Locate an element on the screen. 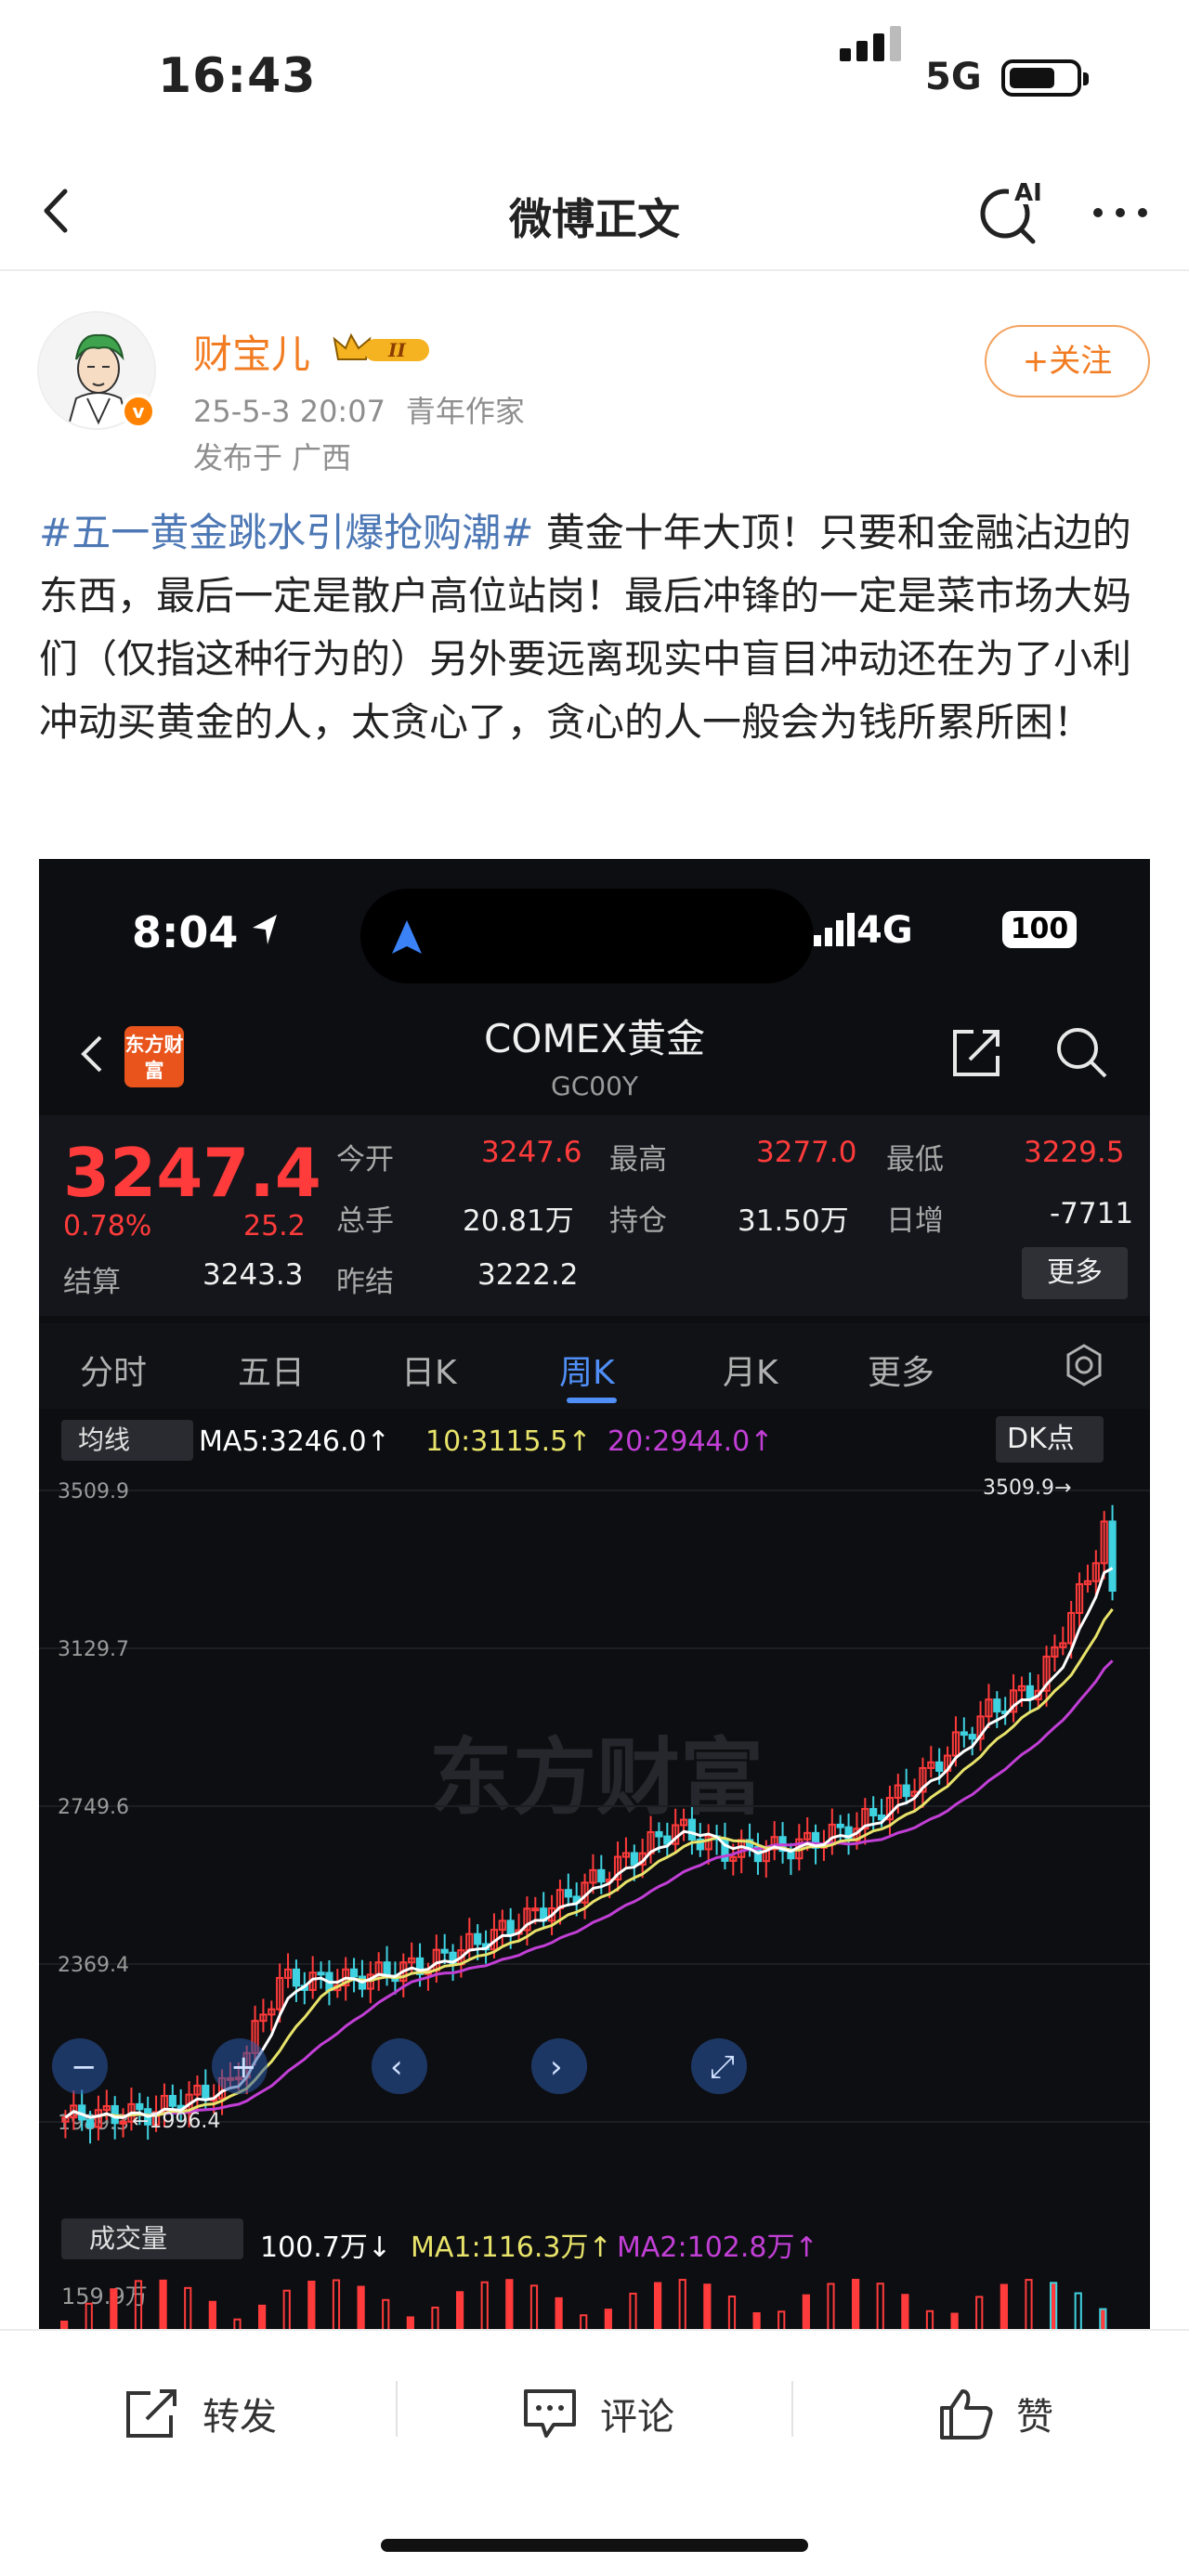 Image resolution: width=1189 pixels, height=2576 pixels. tab-daily-k: 日K is located at coordinates (429, 1370).